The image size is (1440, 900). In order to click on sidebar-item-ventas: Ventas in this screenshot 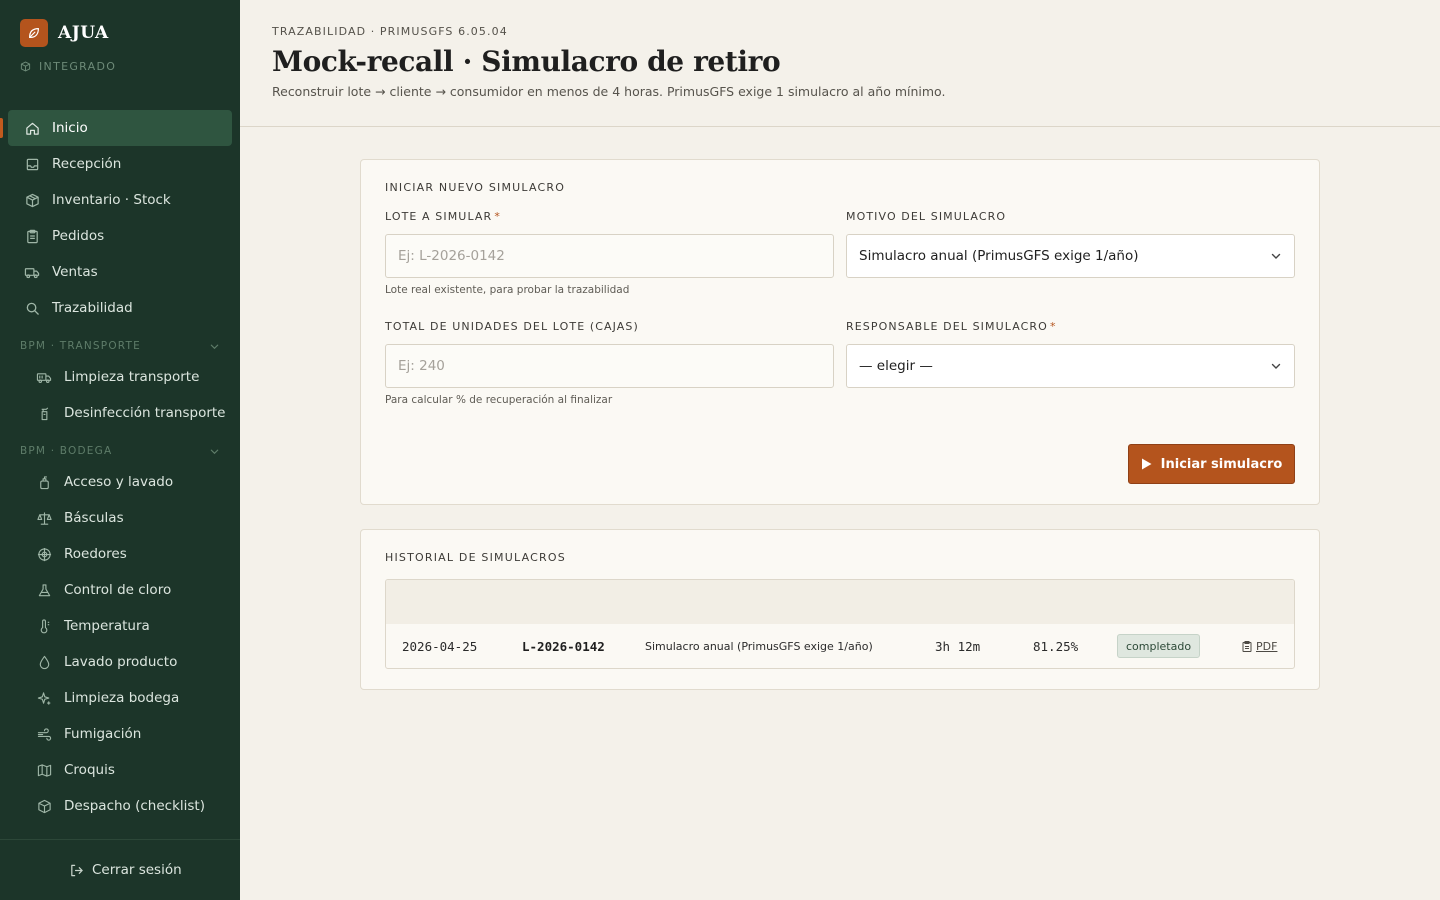, I will do `click(120, 272)`.